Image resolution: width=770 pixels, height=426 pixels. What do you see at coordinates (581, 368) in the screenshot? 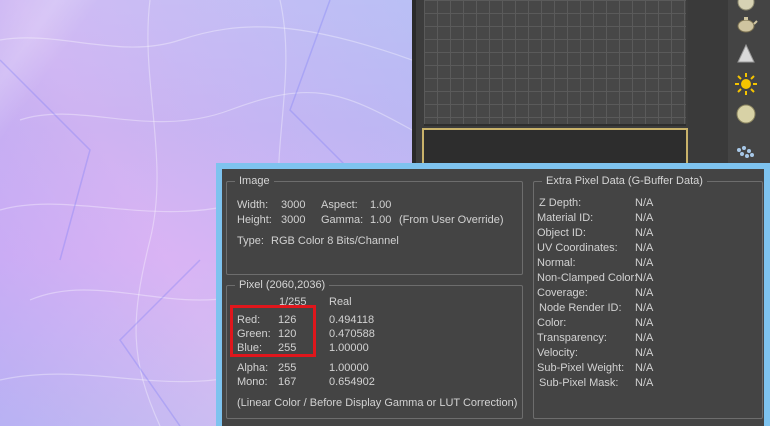
I see `sub-pixel-weight-label: Sub-Pixel Weight:` at bounding box center [581, 368].